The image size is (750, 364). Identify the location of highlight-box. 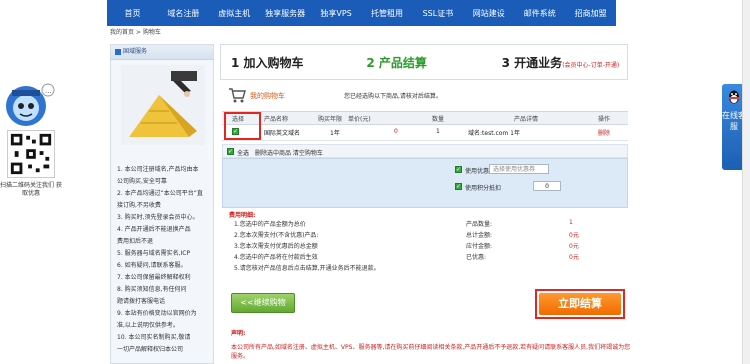
(242, 126).